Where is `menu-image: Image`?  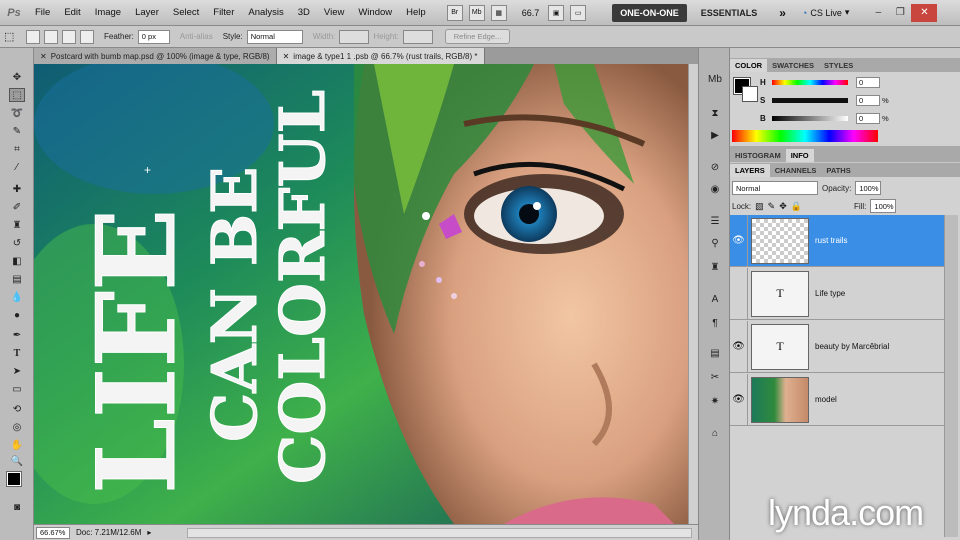 menu-image: Image is located at coordinates (108, 12).